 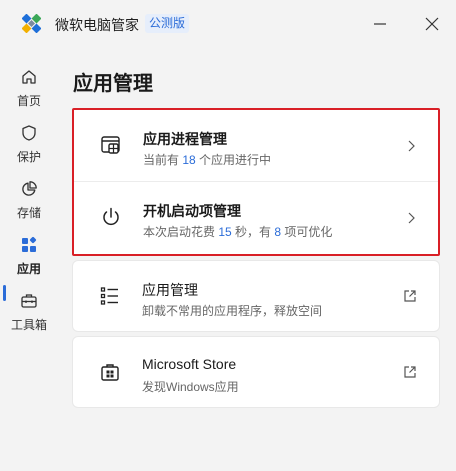 What do you see at coordinates (109, 296) in the screenshot?
I see `list-icon` at bounding box center [109, 296].